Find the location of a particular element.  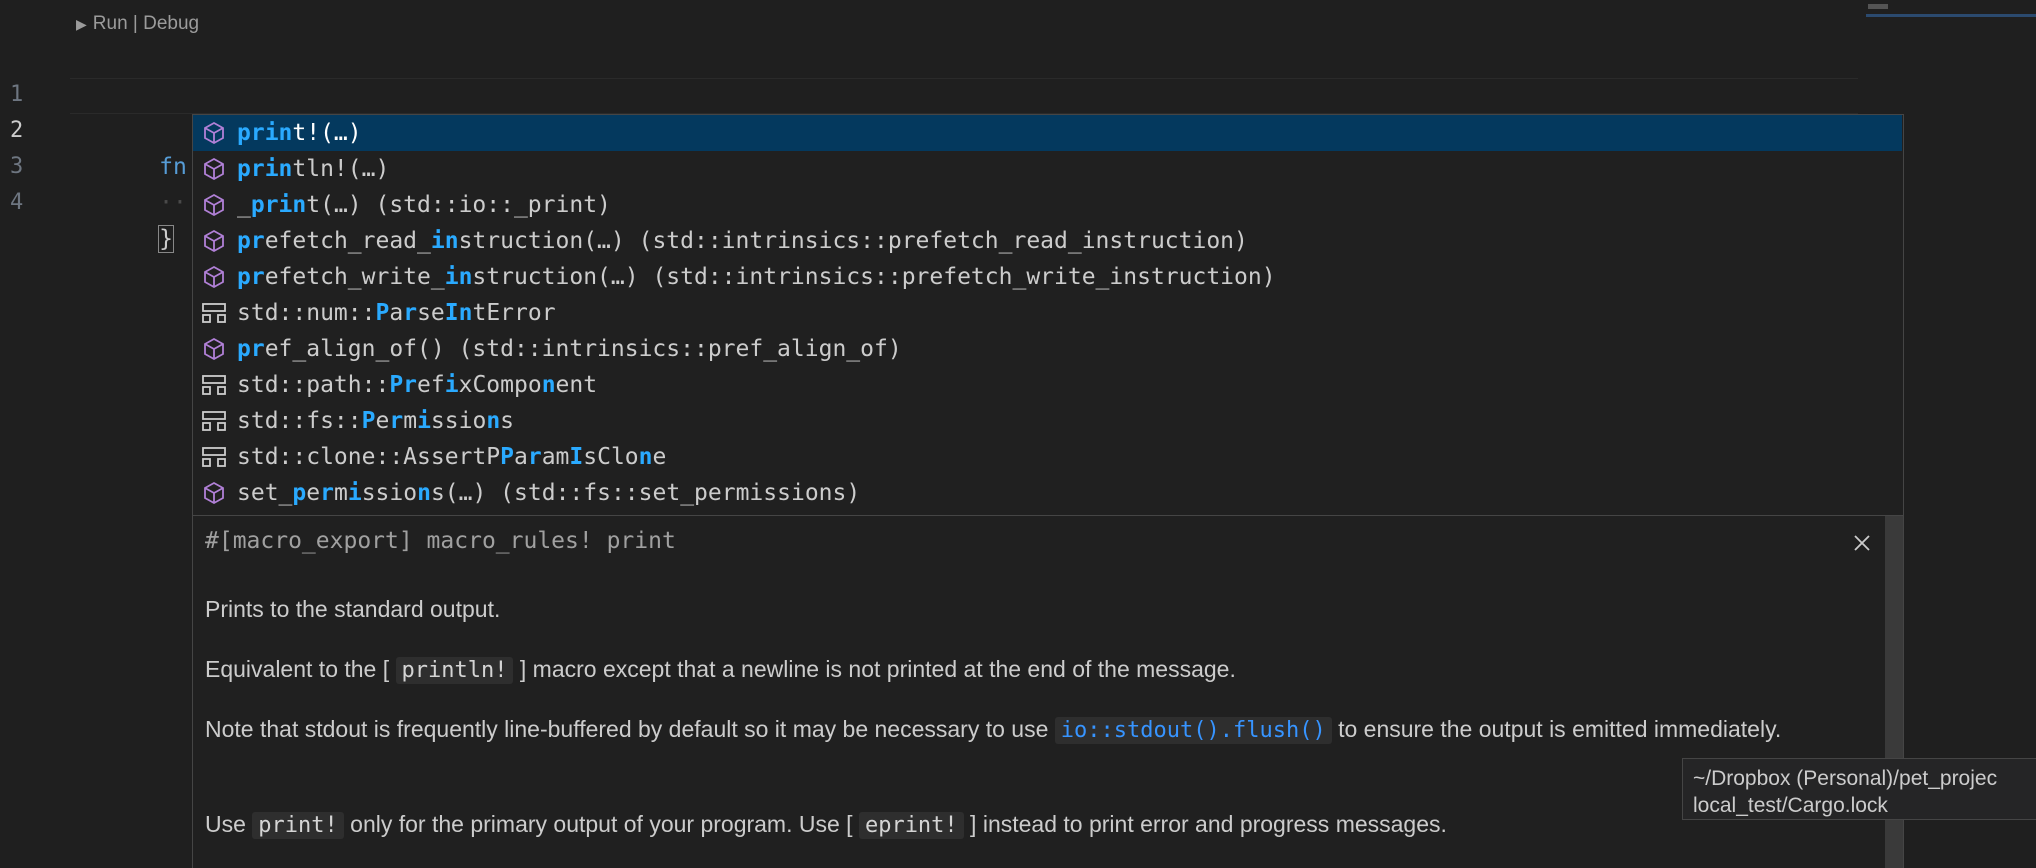

suggest-item-label: std::num::ParseIntError is located at coordinates (396, 313).